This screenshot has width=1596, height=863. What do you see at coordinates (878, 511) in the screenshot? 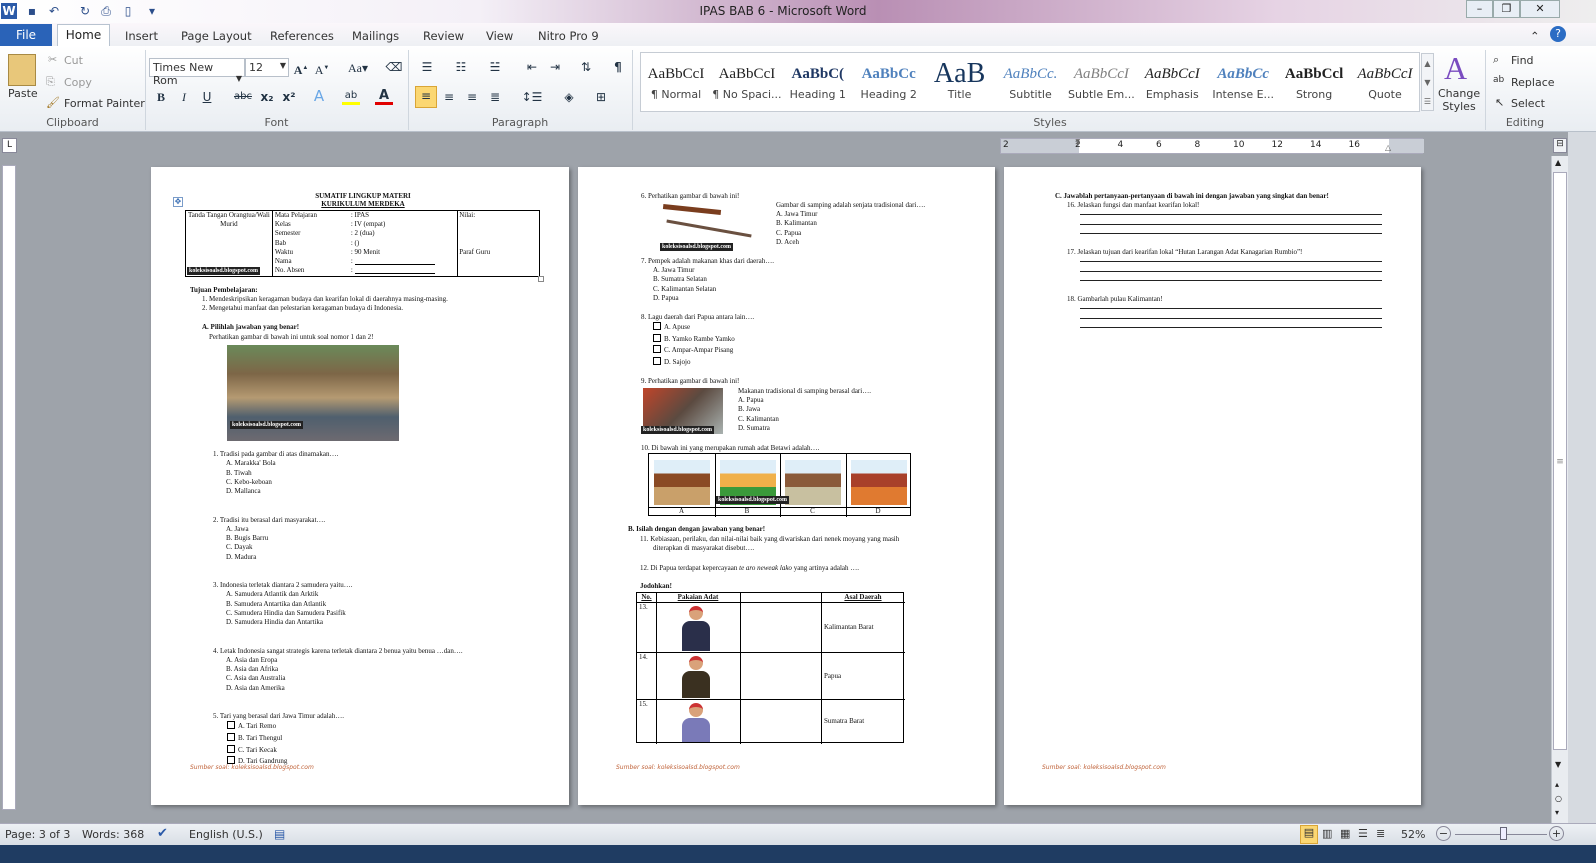
I see `house-option-label: D` at bounding box center [878, 511].